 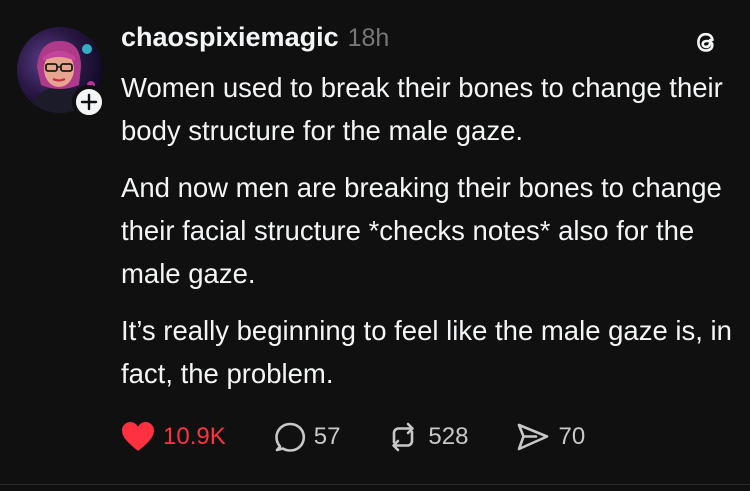 I want to click on username: chaospixiemagic, so click(x=230, y=37).